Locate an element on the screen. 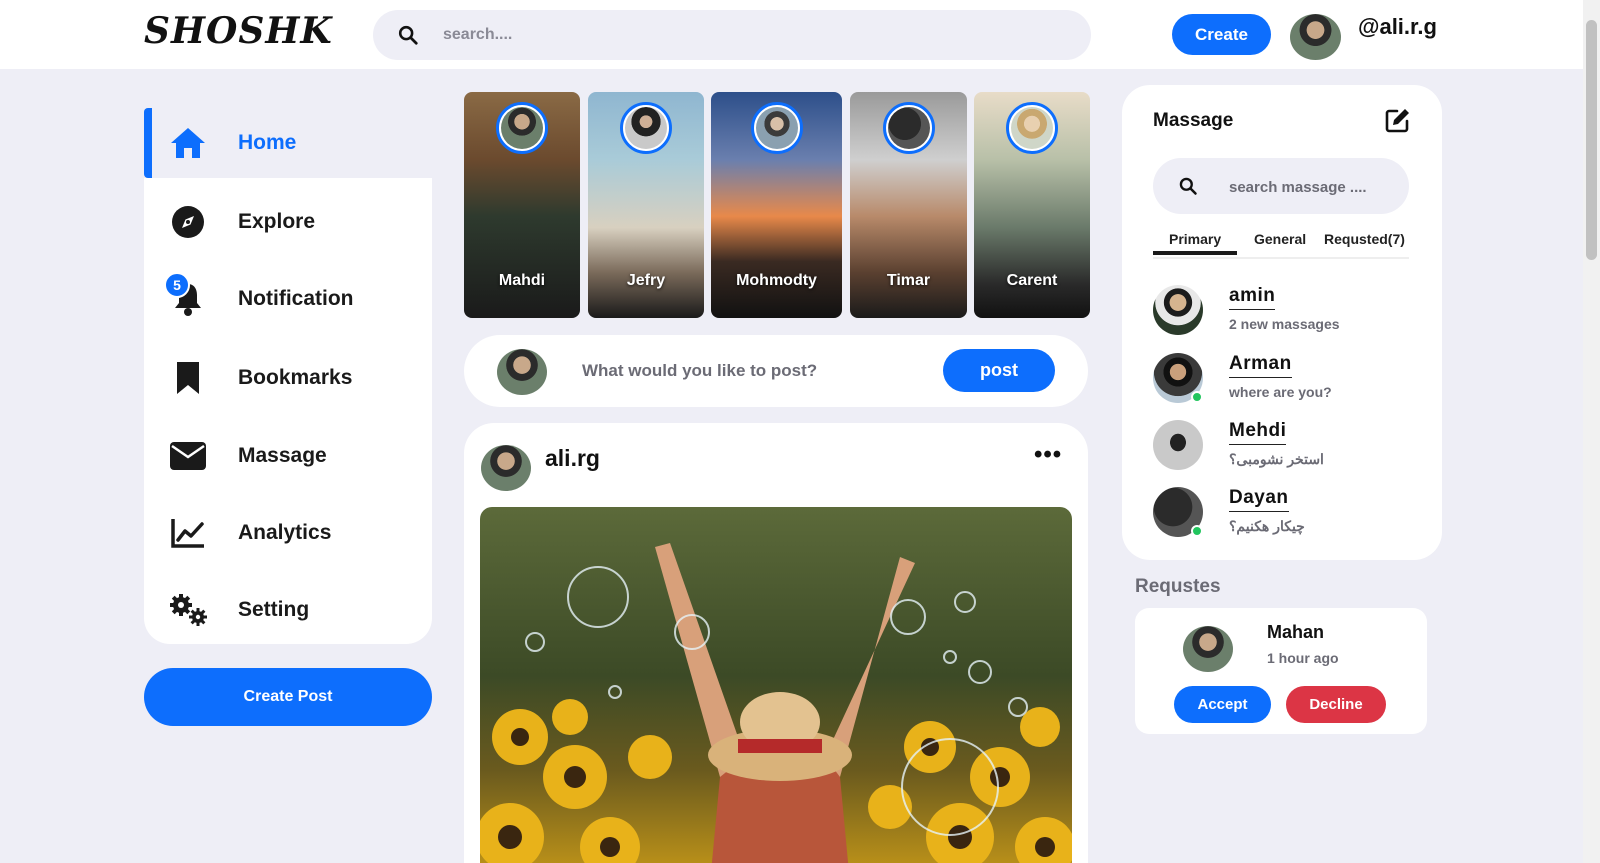  contact-item: Mehdi استخر نشومبی؟ is located at coordinates (1283, 448).